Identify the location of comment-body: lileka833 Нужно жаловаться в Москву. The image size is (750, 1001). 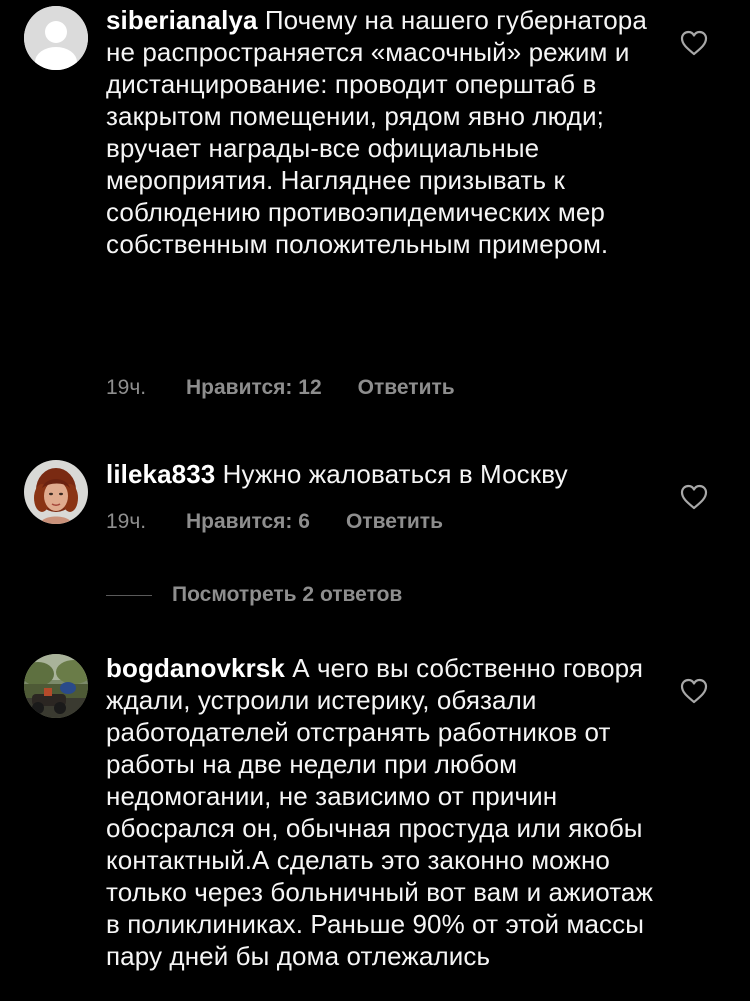
(382, 474).